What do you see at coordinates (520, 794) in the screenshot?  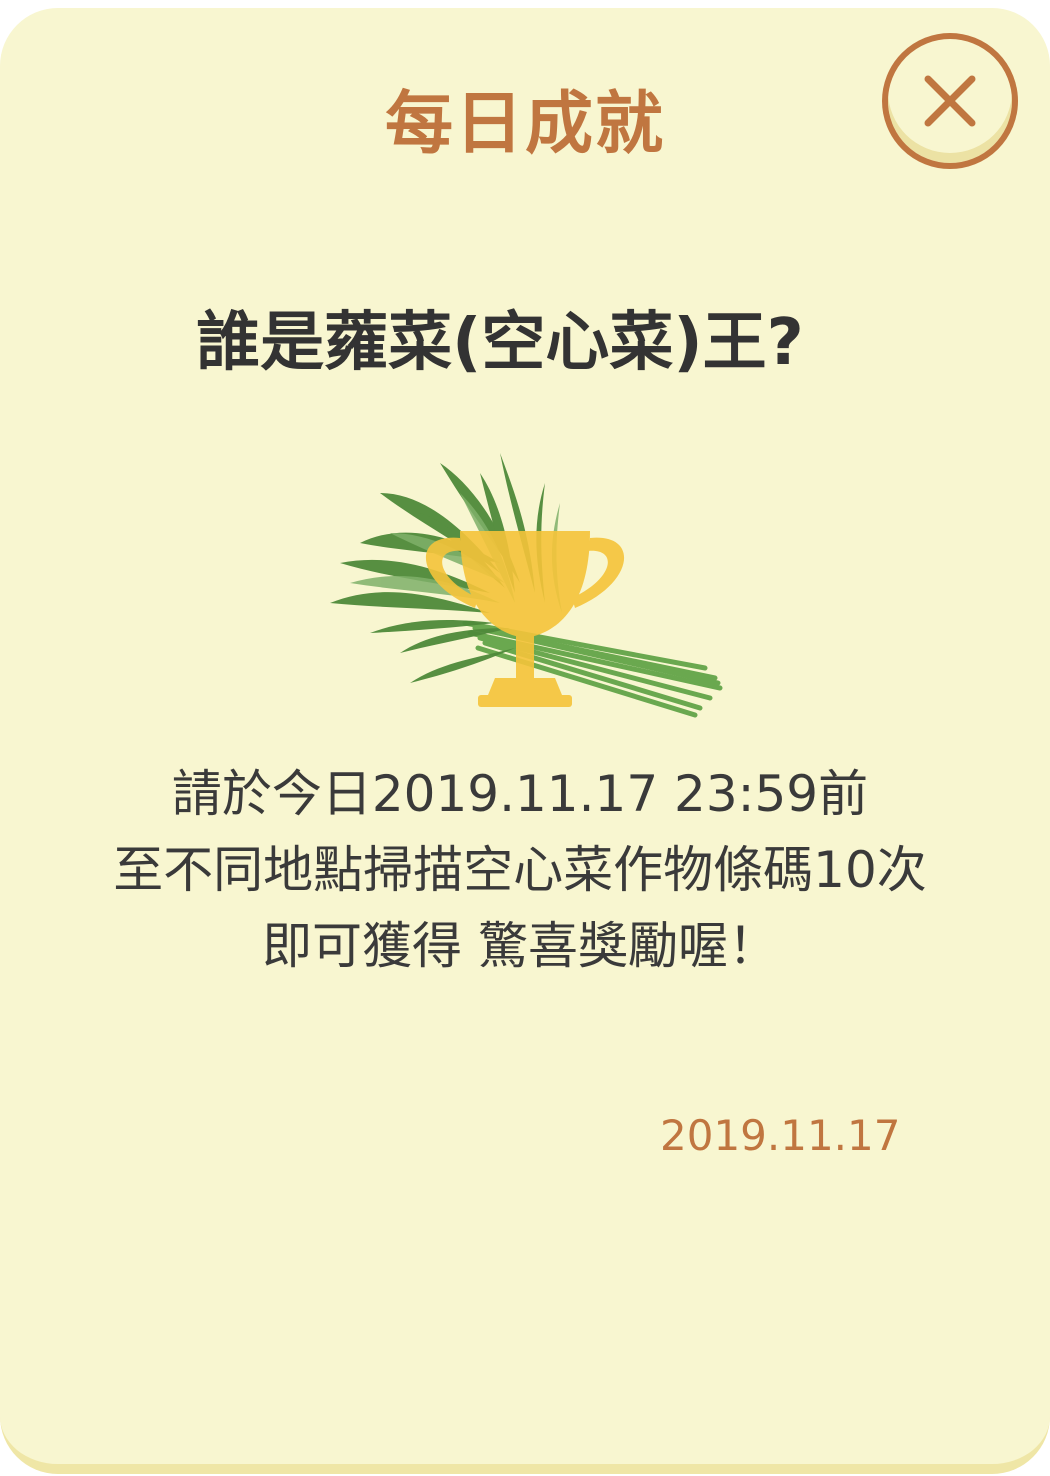 I see `description-line: 請於今日2019.11.17 23:59前` at bounding box center [520, 794].